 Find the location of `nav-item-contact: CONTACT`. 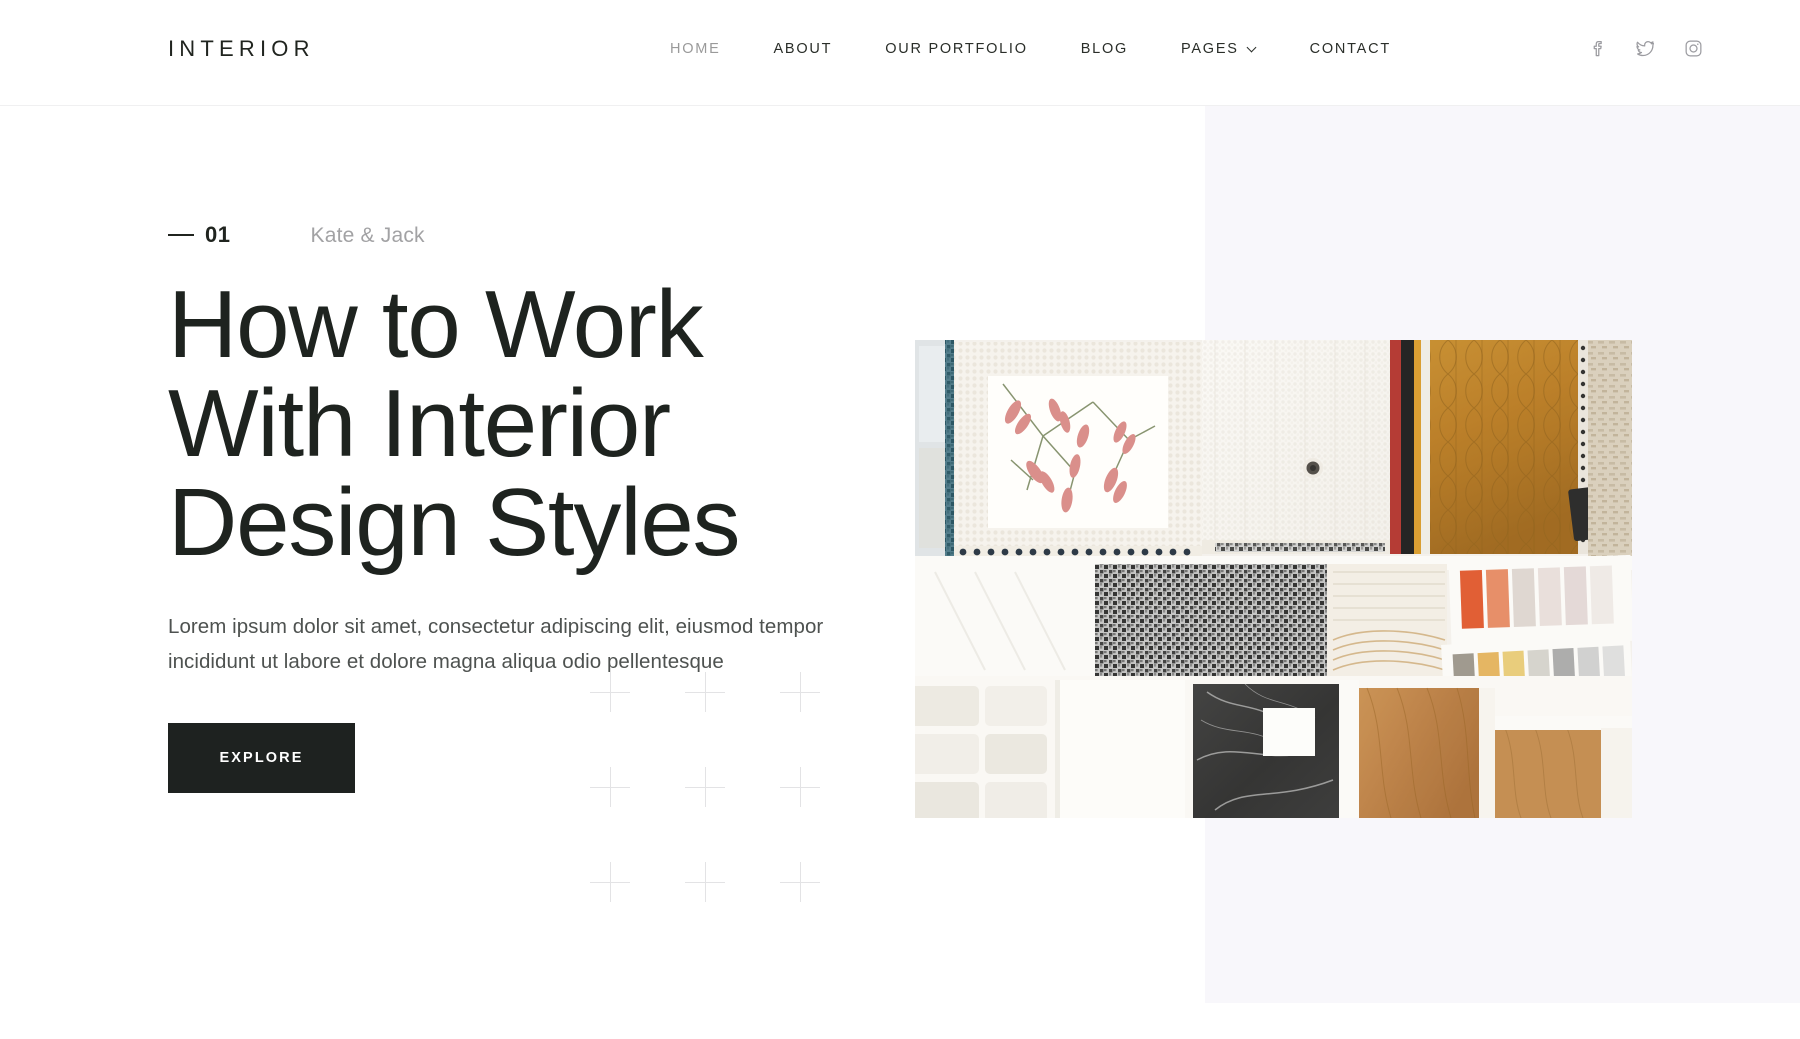

nav-item-contact: CONTACT is located at coordinates (1350, 49).